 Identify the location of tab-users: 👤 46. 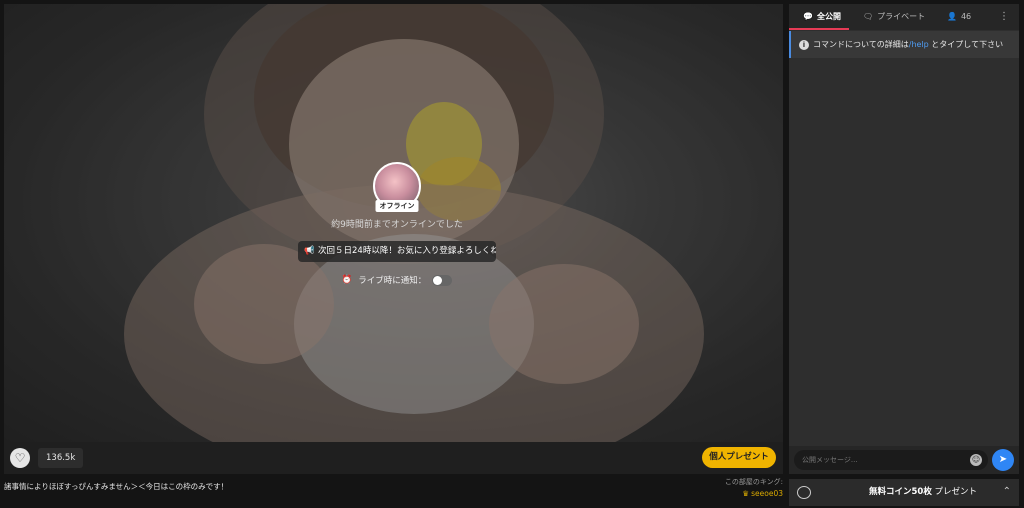
(959, 17).